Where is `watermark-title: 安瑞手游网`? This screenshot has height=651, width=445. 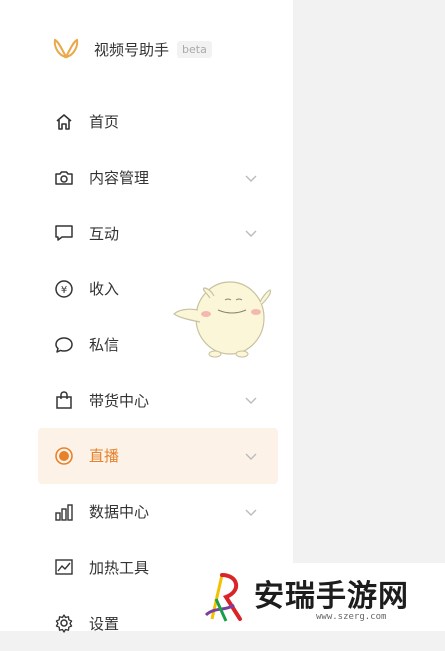
watermark-title: 安瑞手游网 is located at coordinates (331, 596).